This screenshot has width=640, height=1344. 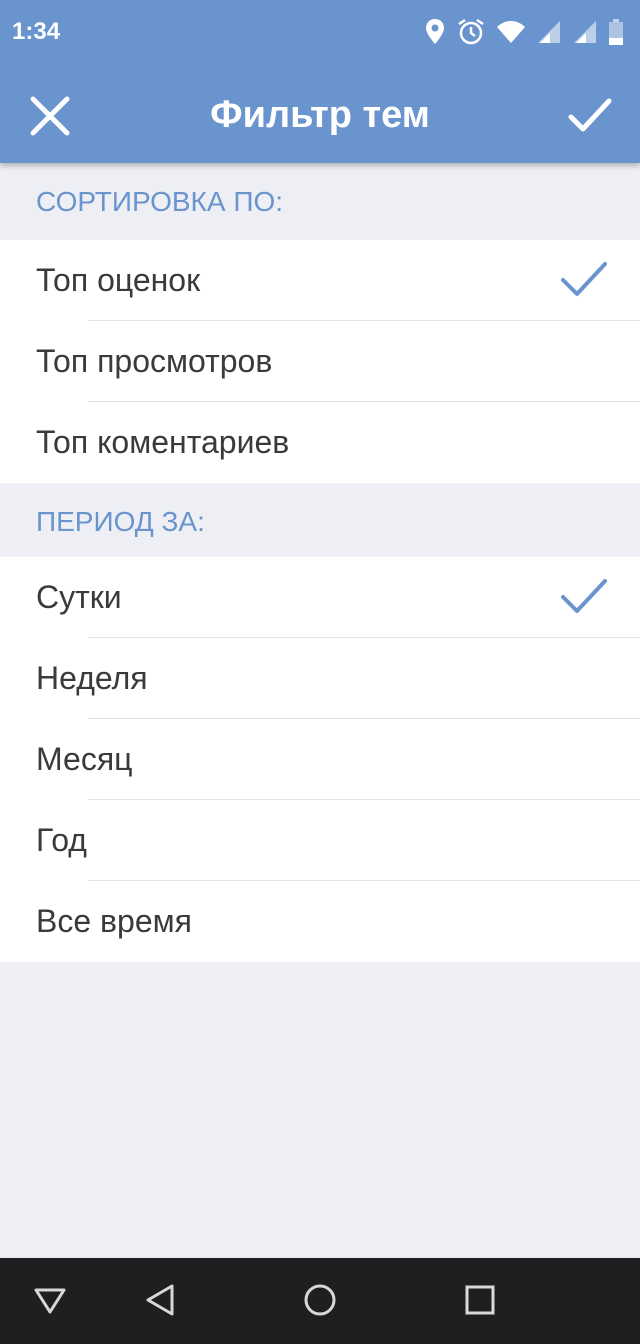 I want to click on back-button, so click(x=160, y=1300).